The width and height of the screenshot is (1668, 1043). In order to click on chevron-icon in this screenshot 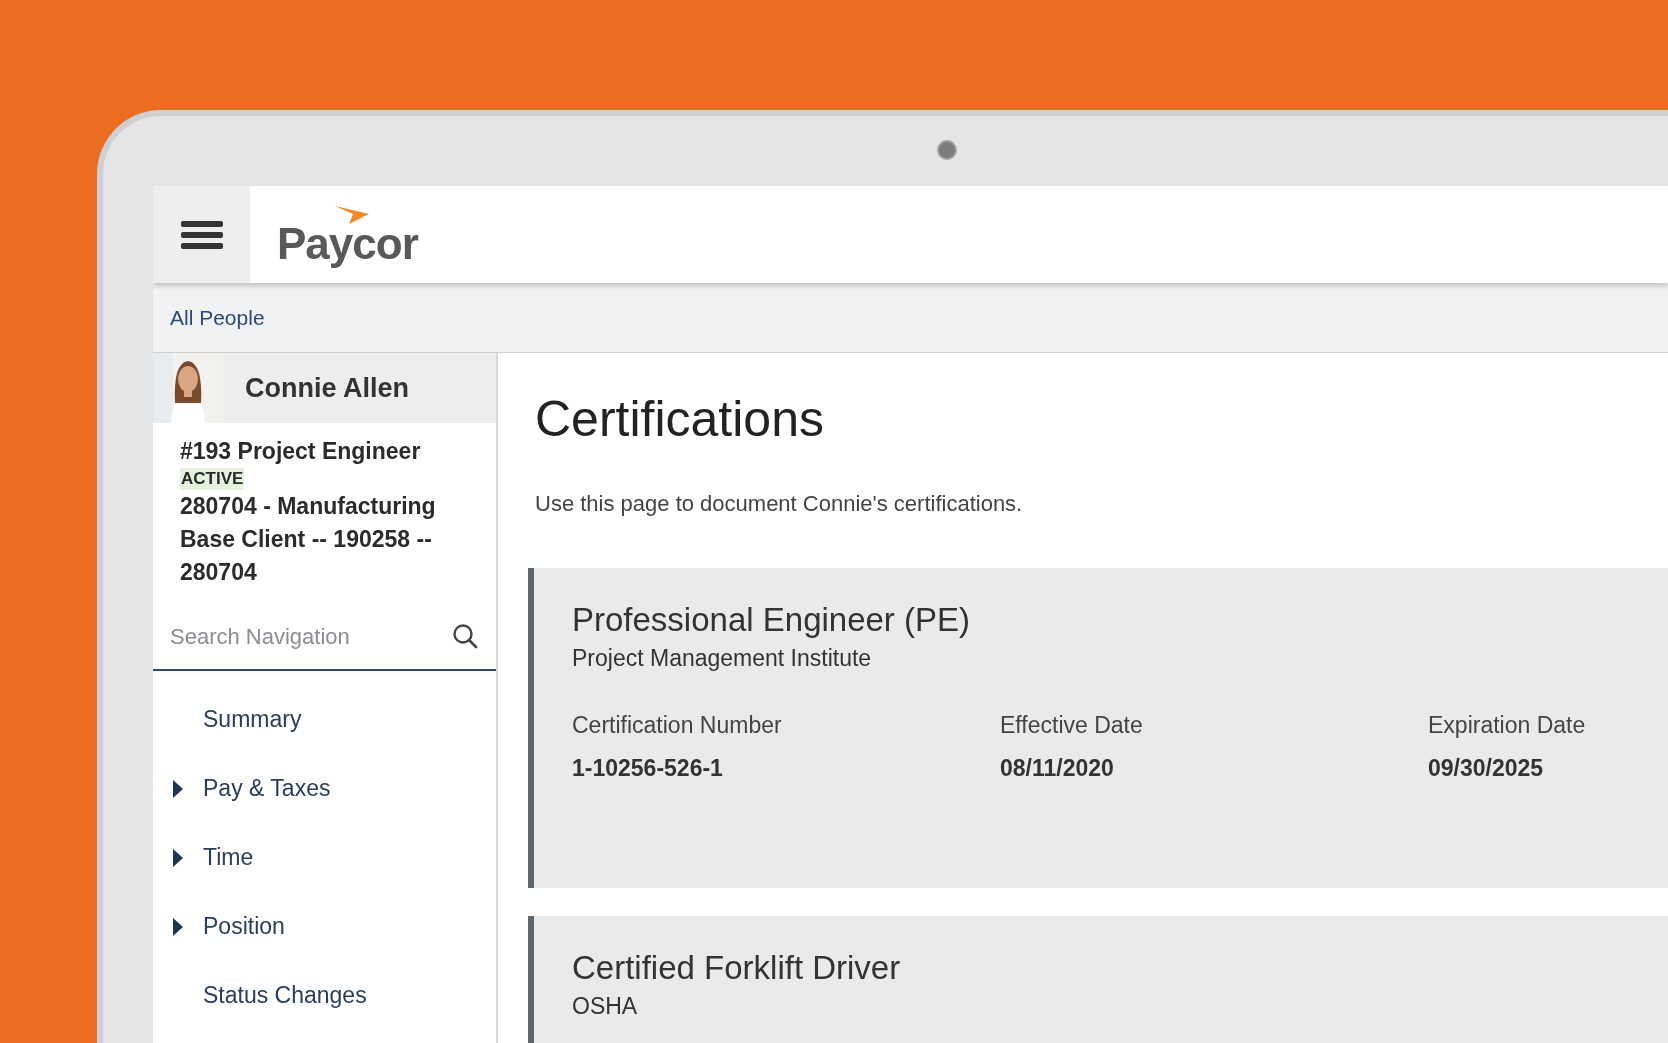, I will do `click(352, 214)`.